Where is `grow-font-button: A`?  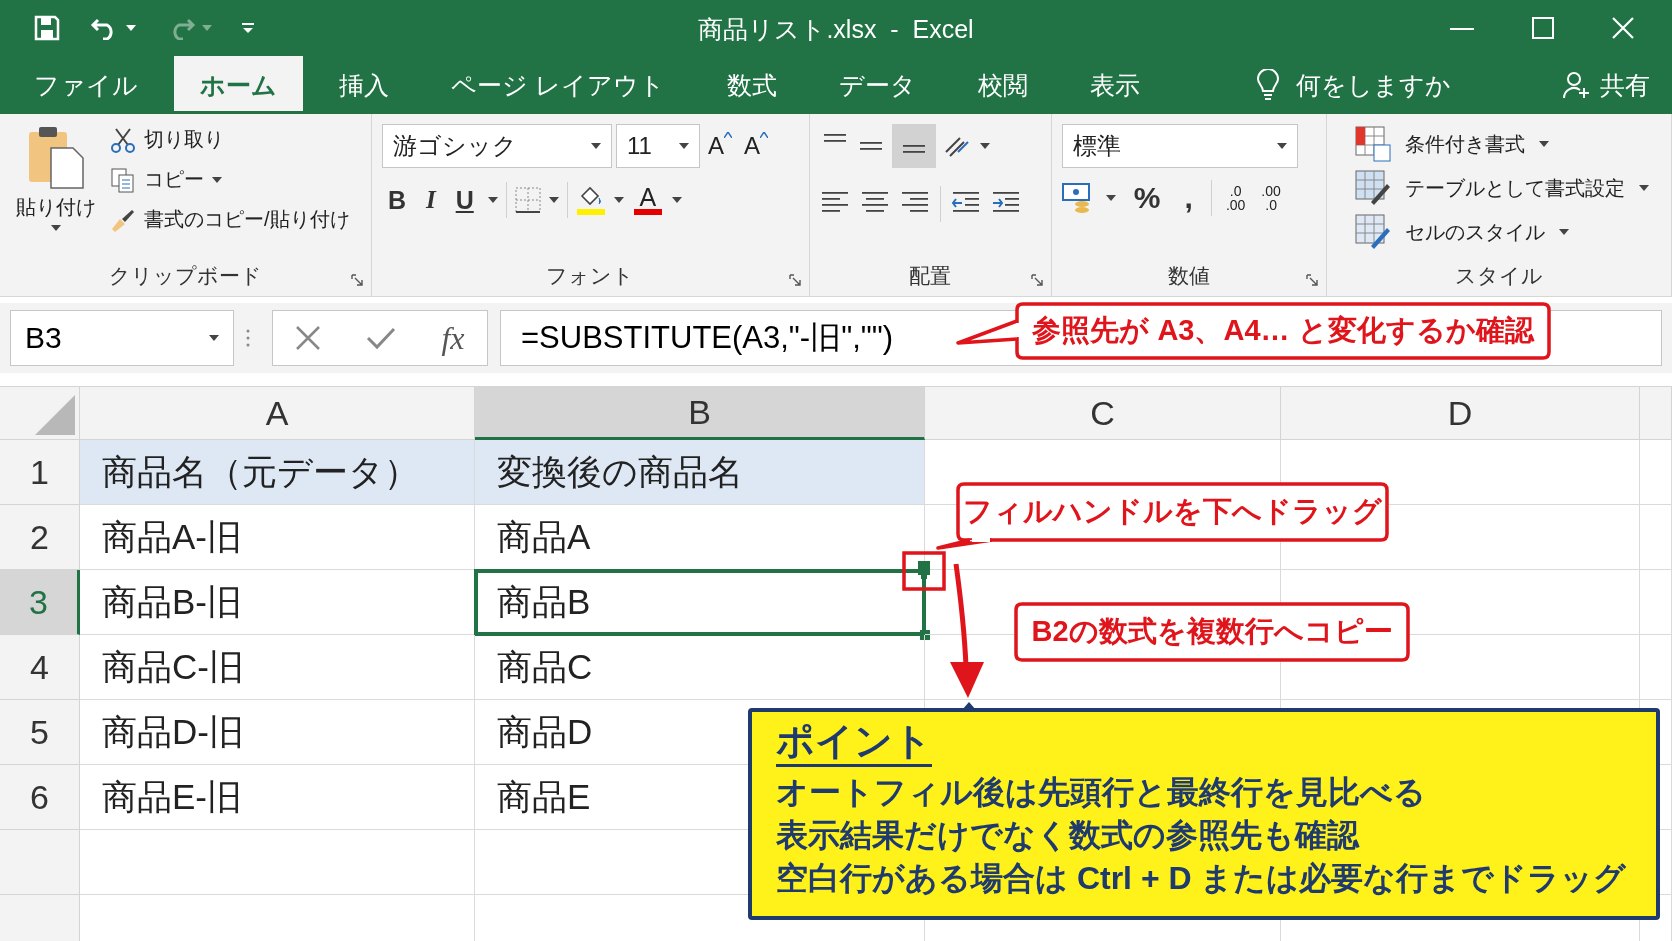
grow-font-button: A is located at coordinates (719, 146).